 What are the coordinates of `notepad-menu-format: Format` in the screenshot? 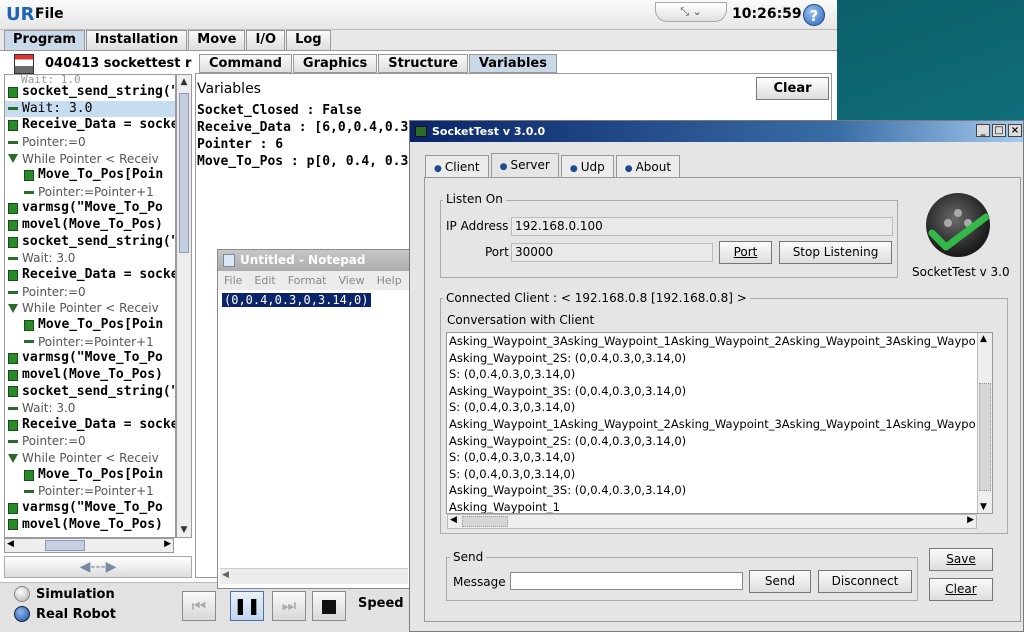 It's located at (307, 280).